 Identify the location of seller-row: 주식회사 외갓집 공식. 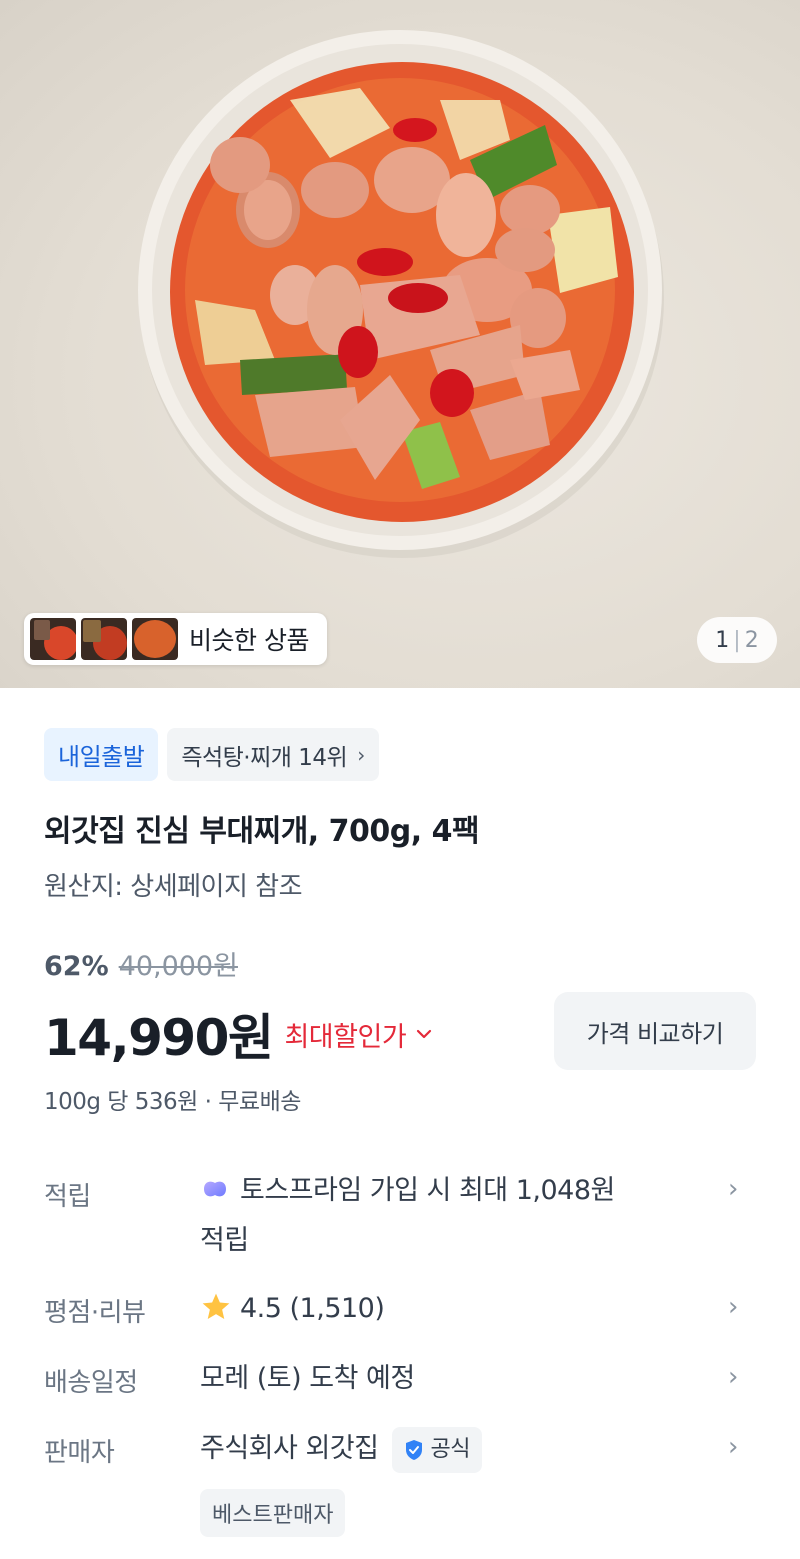
(341, 1449).